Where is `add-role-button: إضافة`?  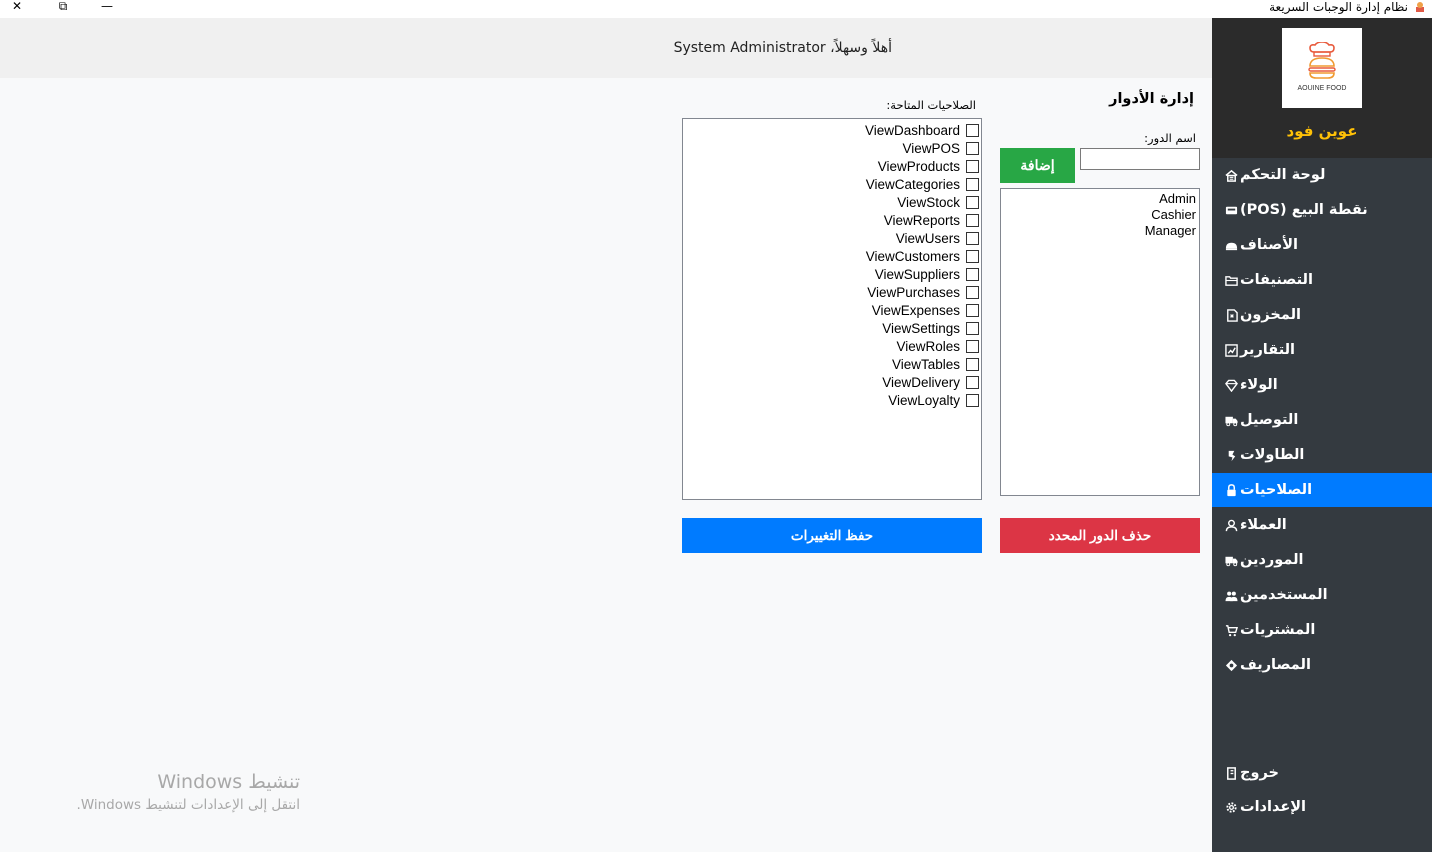
add-role-button: إضافة is located at coordinates (1037, 165).